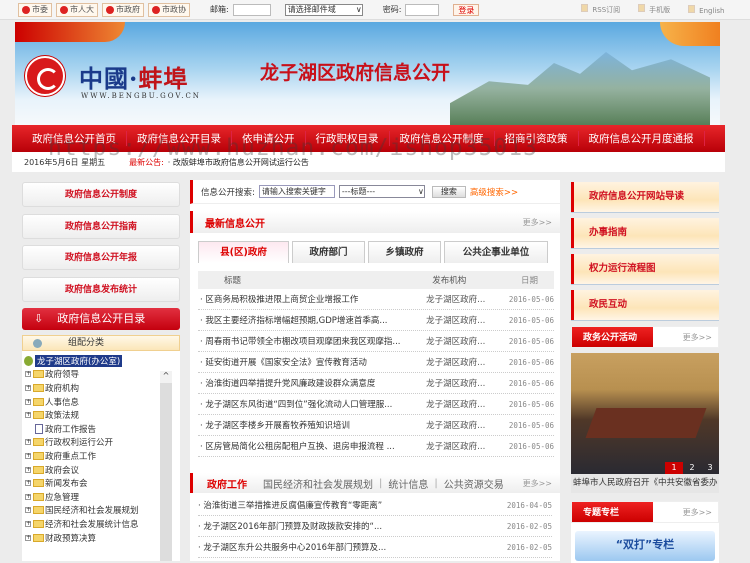  What do you see at coordinates (466, 9) in the screenshot?
I see `login-button: 登录` at bounding box center [466, 9].